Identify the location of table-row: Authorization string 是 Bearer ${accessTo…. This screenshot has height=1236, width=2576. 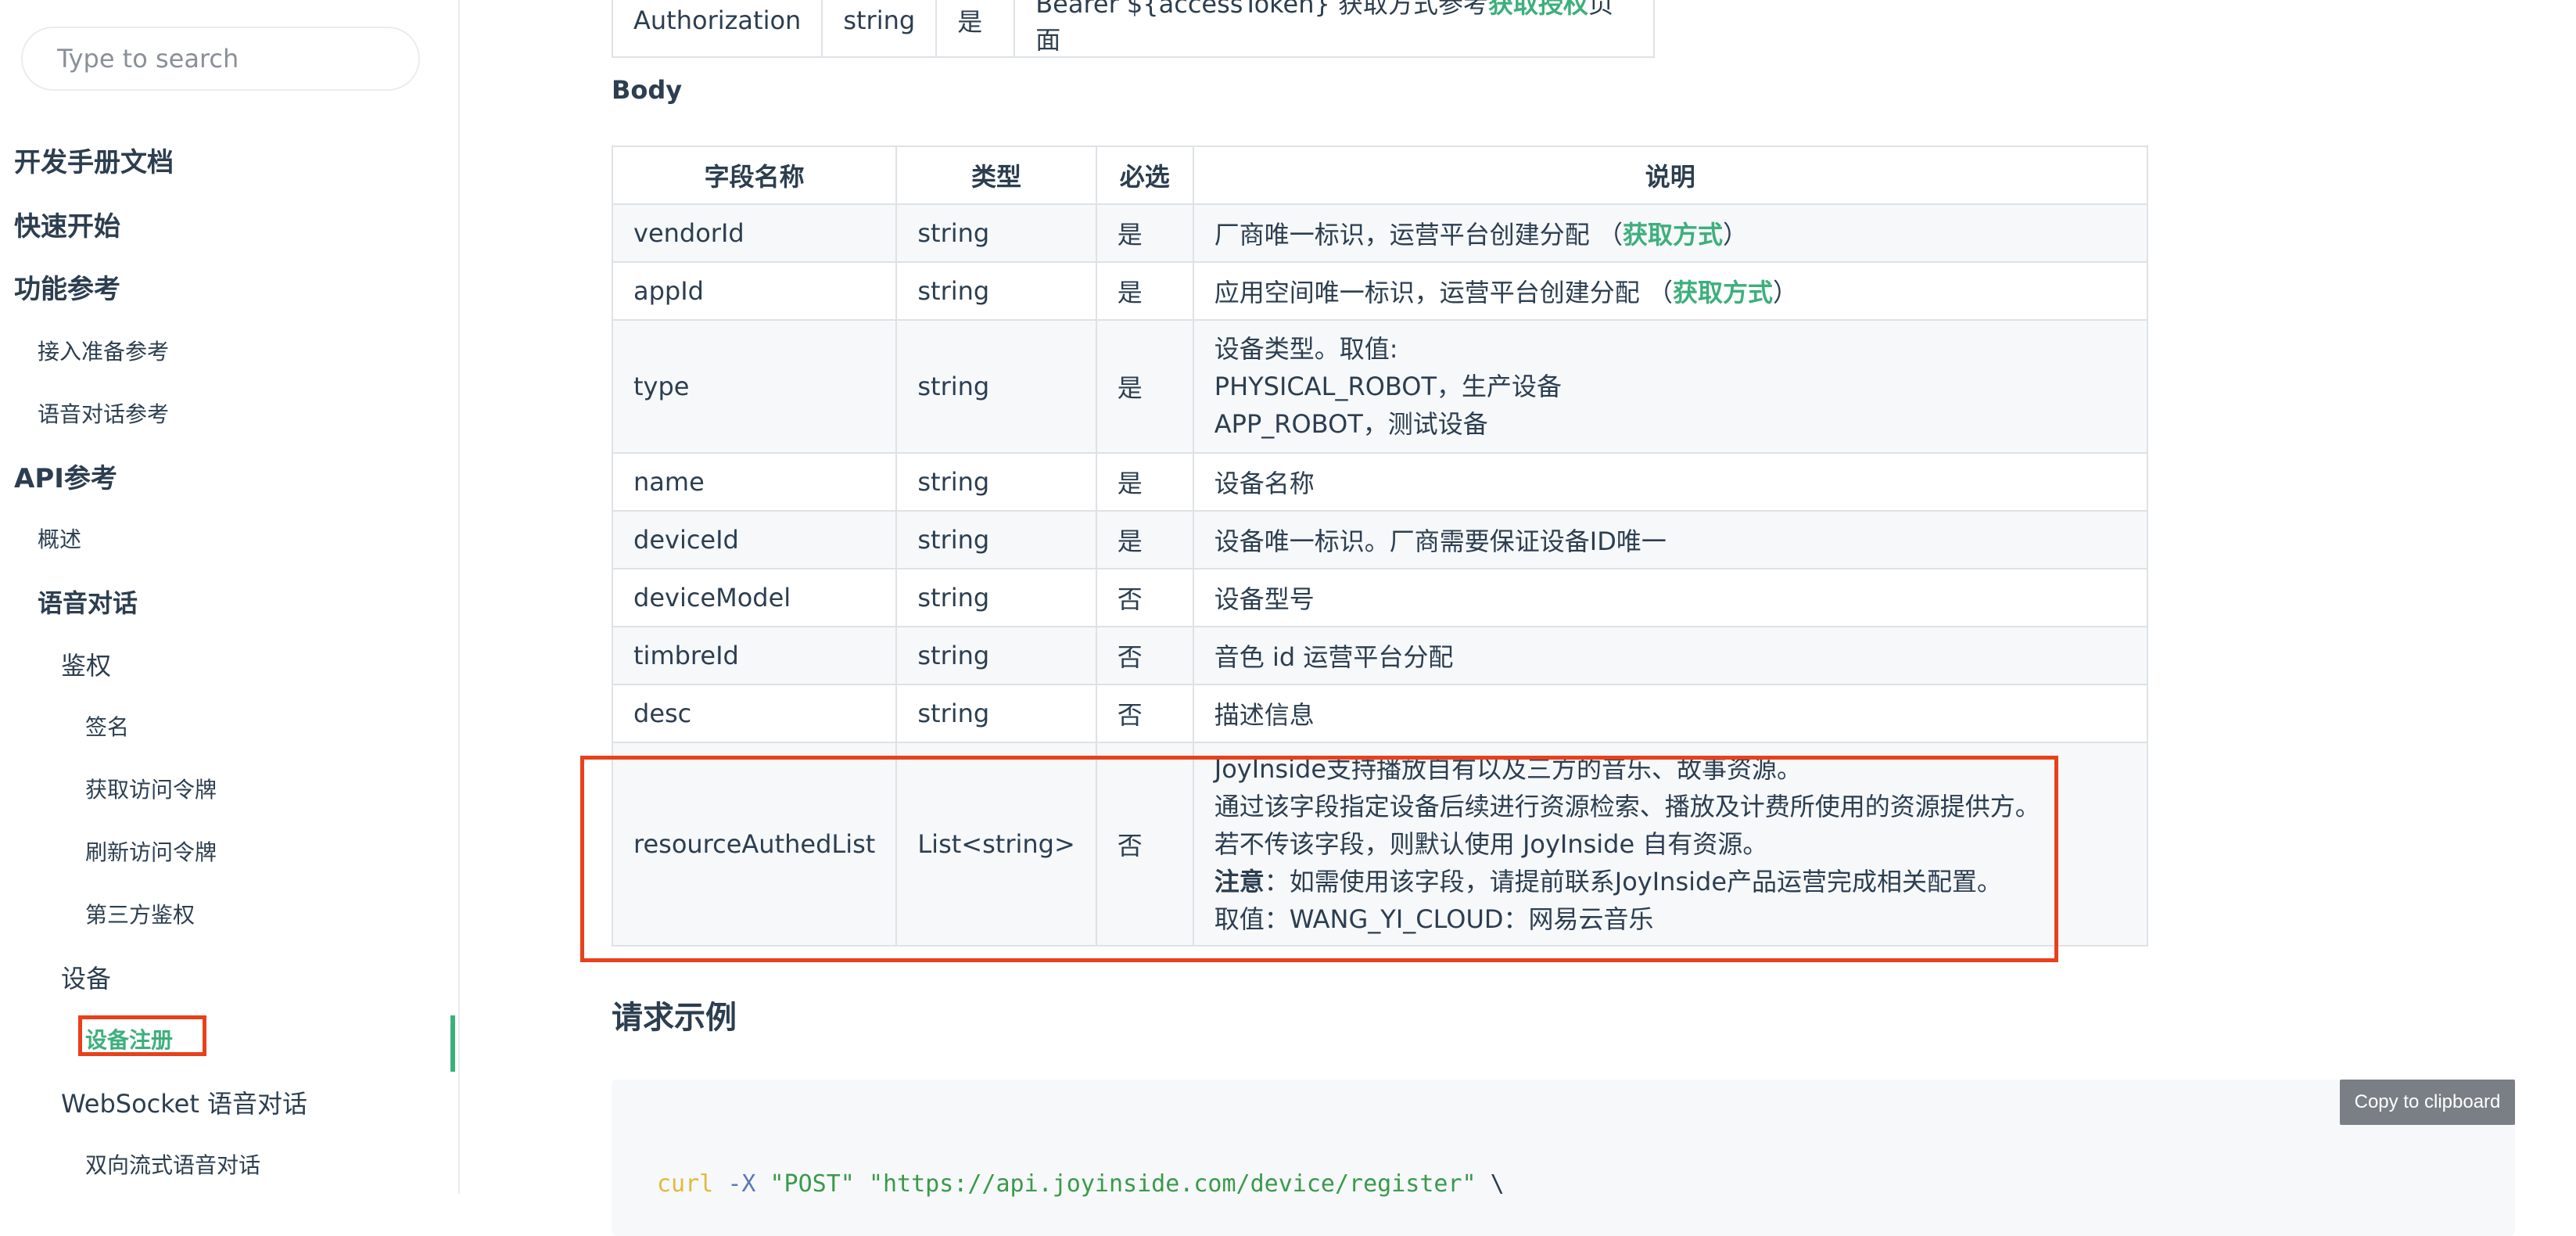
(1133, 29).